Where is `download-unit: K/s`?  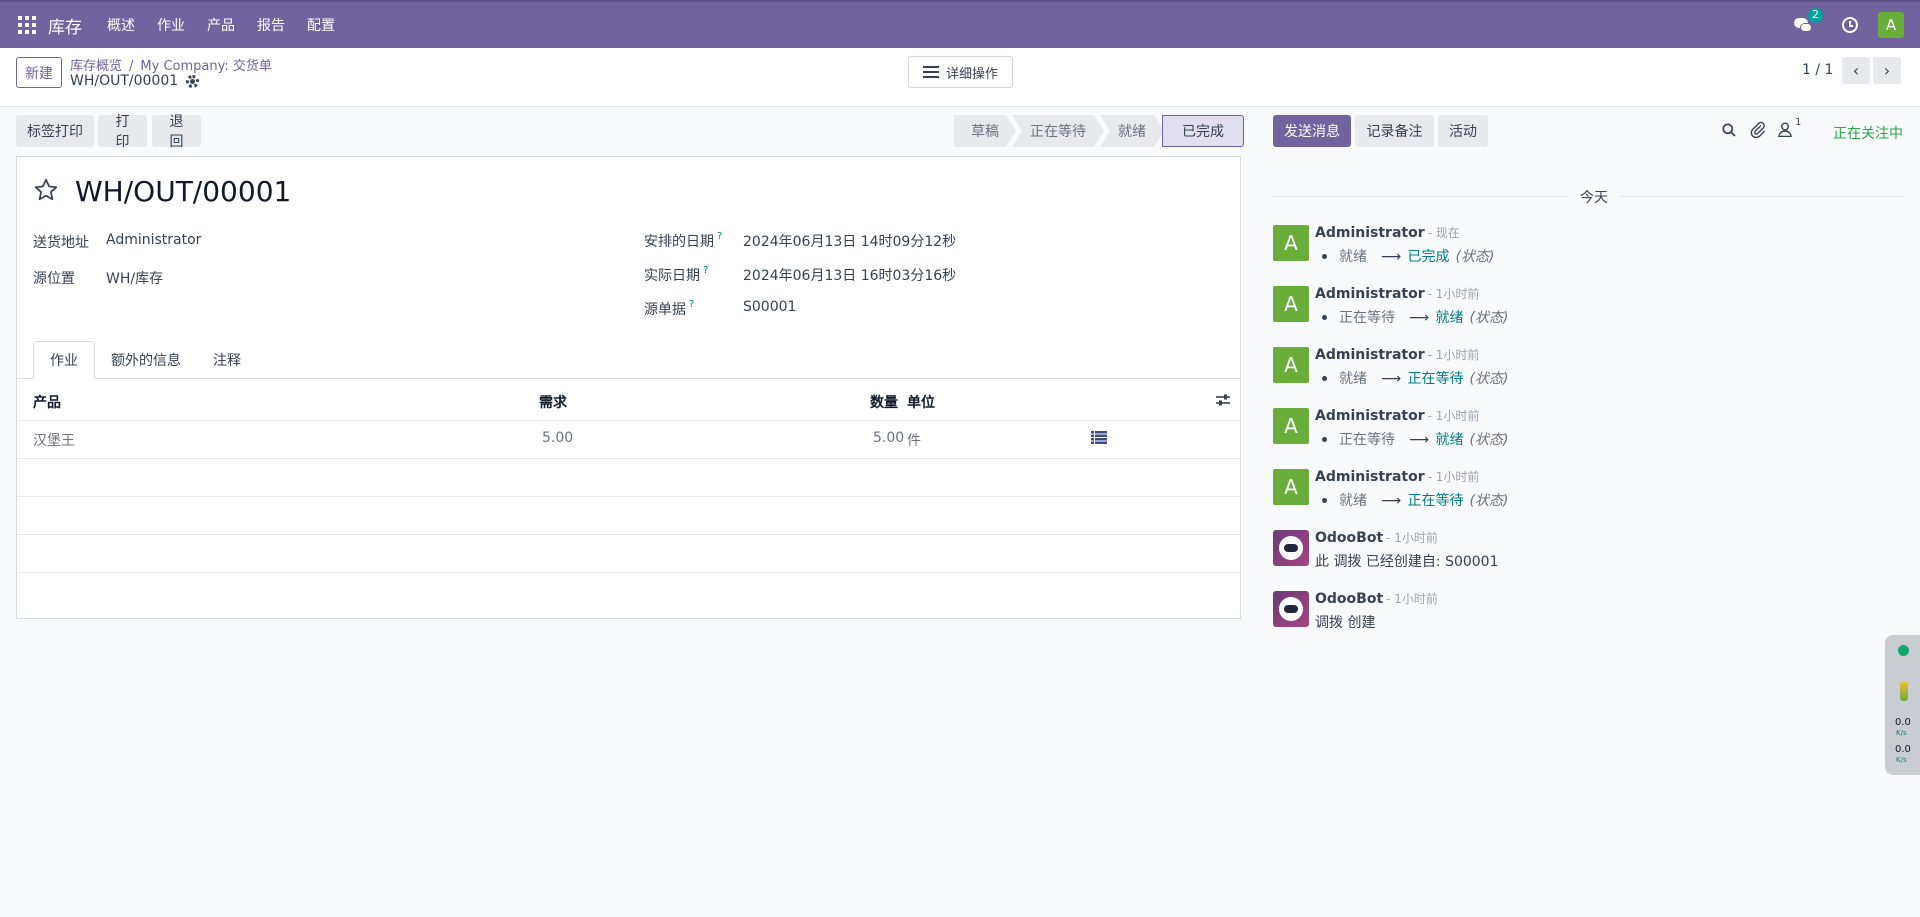 download-unit: K/s is located at coordinates (1901, 760).